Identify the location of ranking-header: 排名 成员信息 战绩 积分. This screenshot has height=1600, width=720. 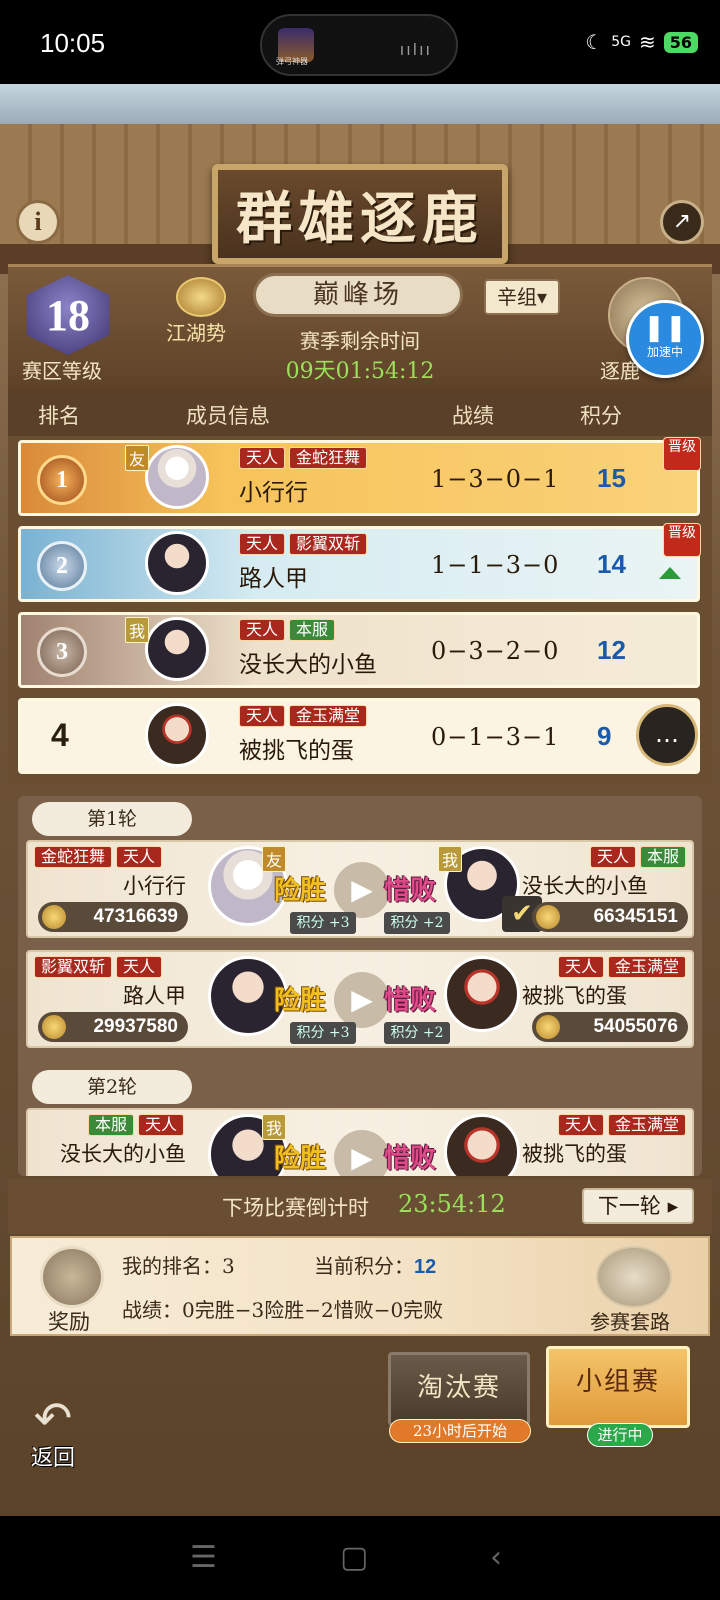
(360, 413).